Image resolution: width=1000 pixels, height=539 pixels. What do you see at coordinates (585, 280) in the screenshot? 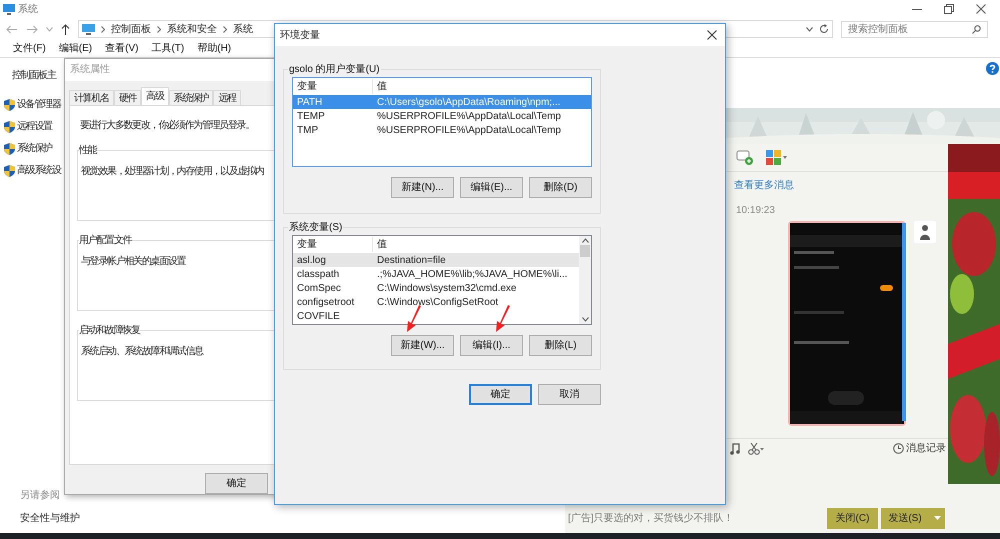
I see `scrollbar` at bounding box center [585, 280].